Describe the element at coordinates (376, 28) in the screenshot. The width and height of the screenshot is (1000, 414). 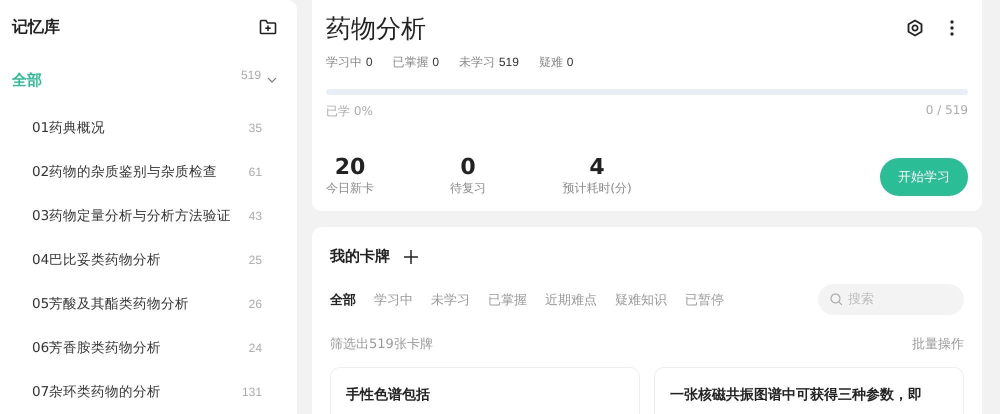
I see `deck-title: 药物分析` at that location.